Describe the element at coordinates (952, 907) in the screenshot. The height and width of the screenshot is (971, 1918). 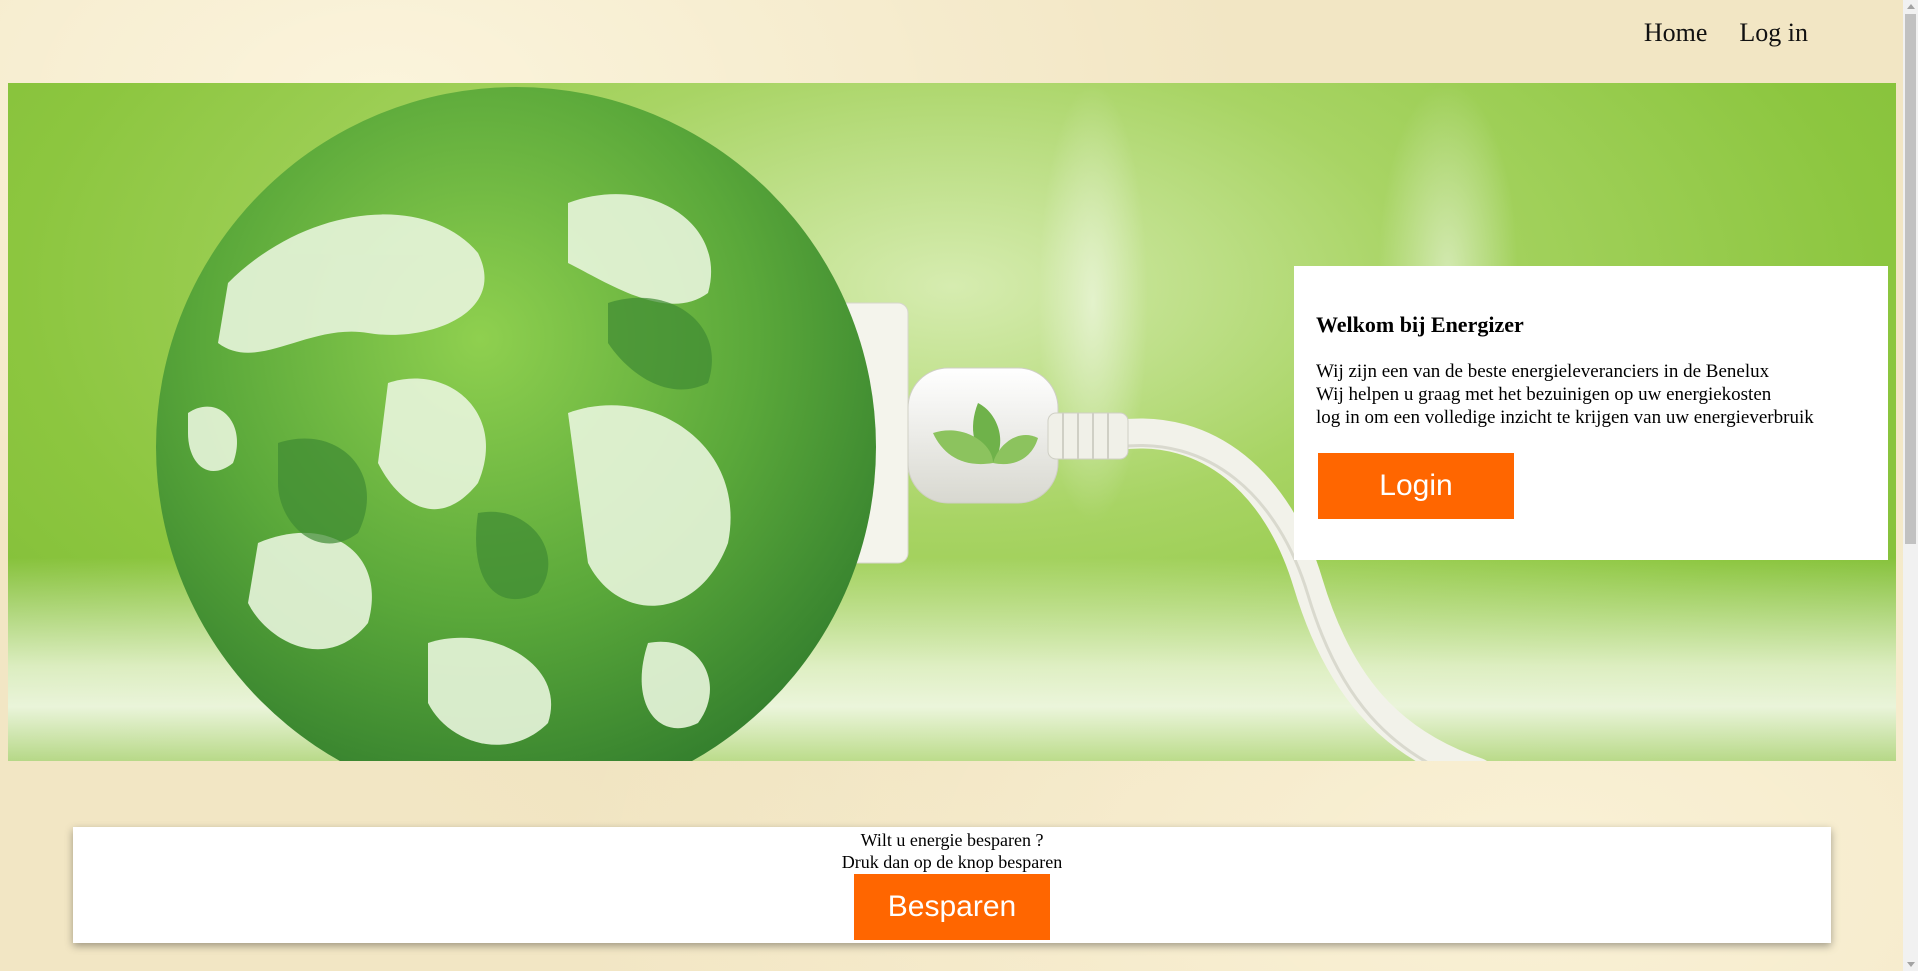
I see `besparen-button: Besparen` at that location.